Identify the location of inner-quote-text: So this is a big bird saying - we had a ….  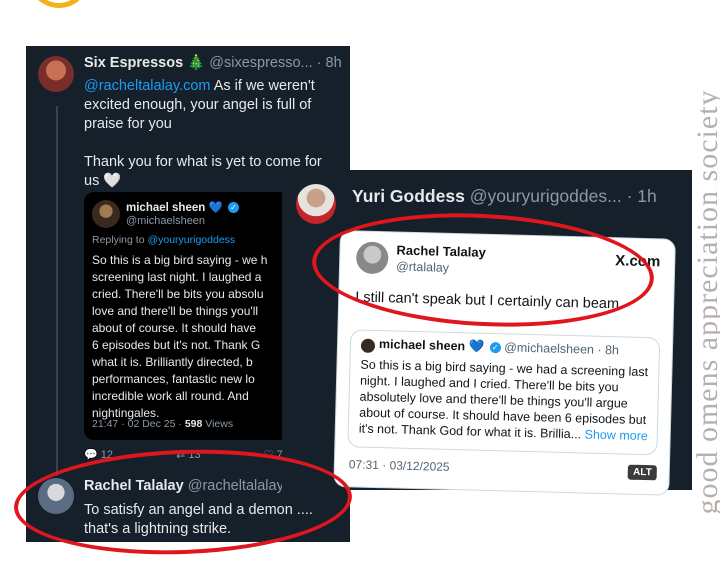
(503, 400).